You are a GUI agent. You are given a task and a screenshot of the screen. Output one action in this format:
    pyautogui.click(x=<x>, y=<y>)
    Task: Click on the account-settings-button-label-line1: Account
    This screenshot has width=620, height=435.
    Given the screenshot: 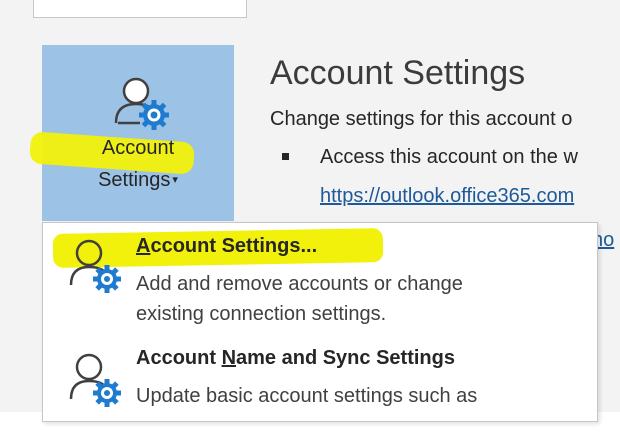 What is the action you would take?
    pyautogui.click(x=138, y=148)
    